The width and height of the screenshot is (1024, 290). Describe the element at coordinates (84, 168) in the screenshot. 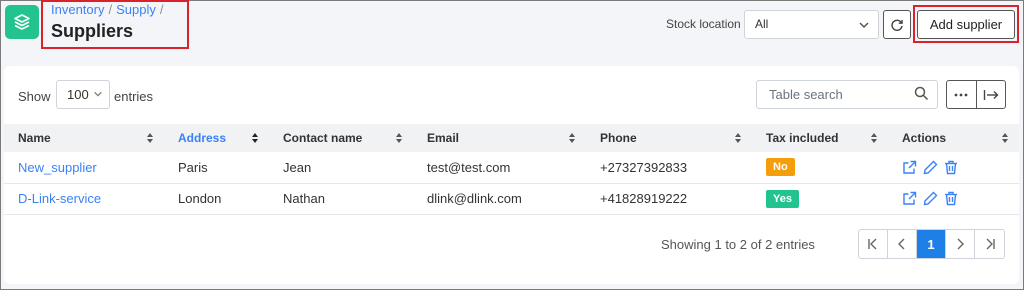

I see `supplier-name-link: New_supplier` at that location.